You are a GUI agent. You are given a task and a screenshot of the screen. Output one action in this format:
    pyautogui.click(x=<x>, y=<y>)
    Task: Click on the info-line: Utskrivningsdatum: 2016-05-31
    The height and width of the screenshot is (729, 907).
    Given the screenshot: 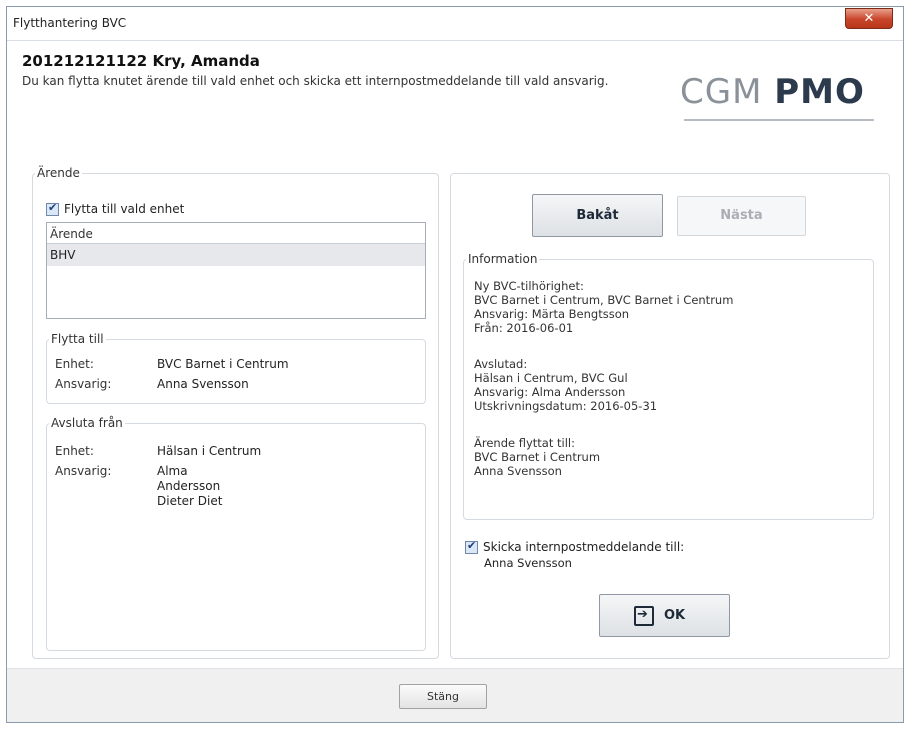 What is the action you would take?
    pyautogui.click(x=566, y=406)
    